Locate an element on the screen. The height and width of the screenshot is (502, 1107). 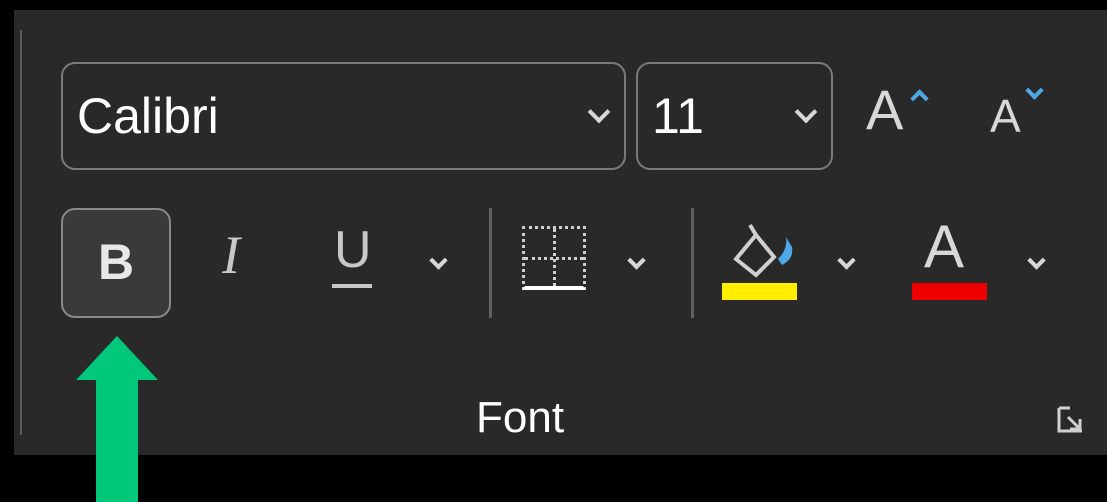
decrease-font-size-icon: A is located at coordinates (1005, 116).